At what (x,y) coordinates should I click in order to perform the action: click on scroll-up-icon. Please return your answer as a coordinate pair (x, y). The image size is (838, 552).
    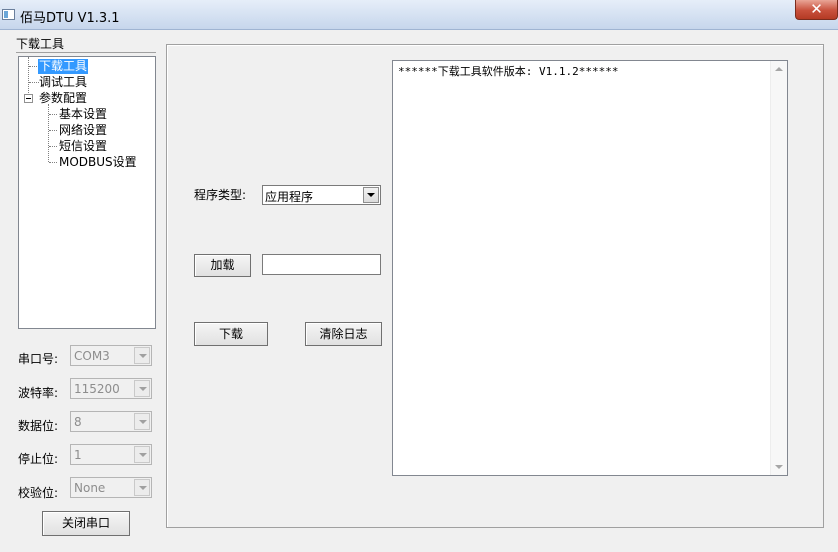
    Looking at the image, I should click on (779, 69).